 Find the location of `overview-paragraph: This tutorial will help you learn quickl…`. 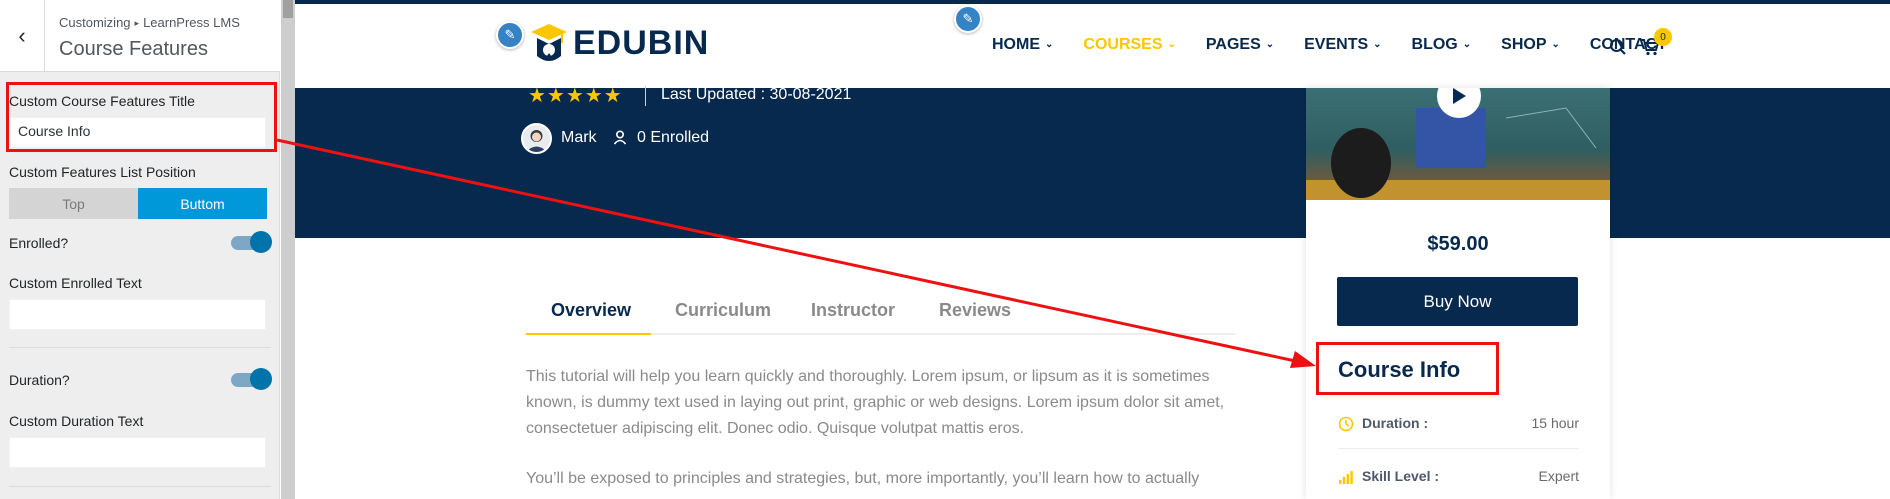

overview-paragraph: This tutorial will help you learn quickl… is located at coordinates (875, 402).